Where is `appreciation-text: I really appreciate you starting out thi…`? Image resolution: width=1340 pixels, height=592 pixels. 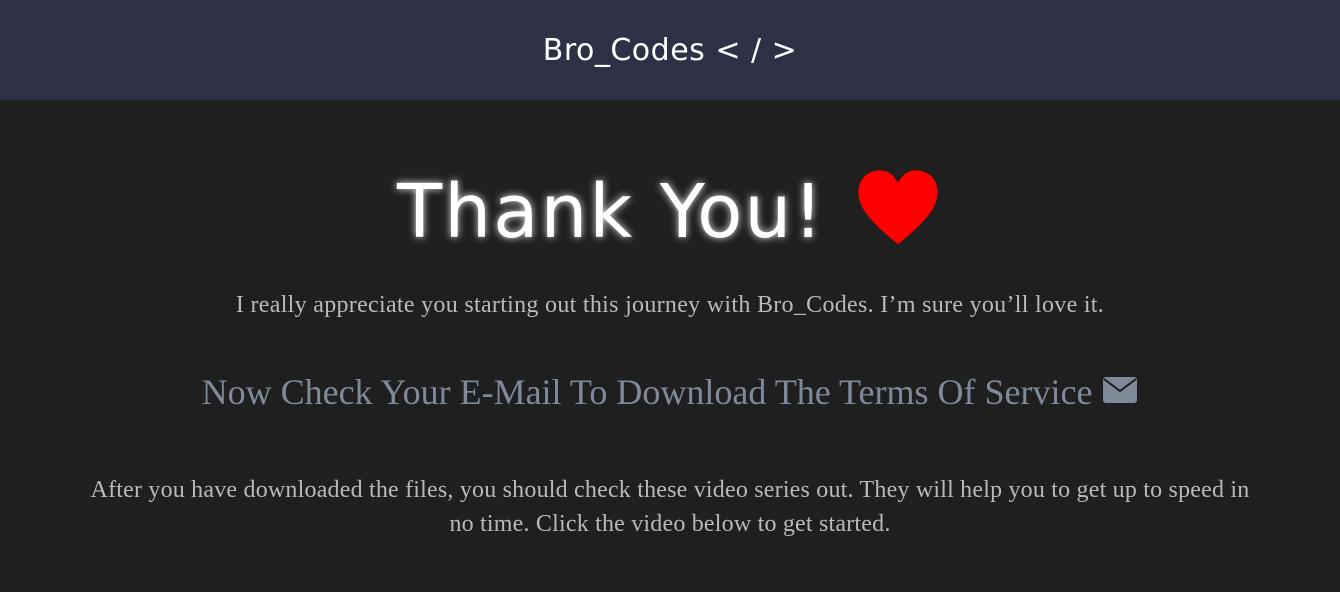
appreciation-text: I really appreciate you starting out thi… is located at coordinates (670, 305).